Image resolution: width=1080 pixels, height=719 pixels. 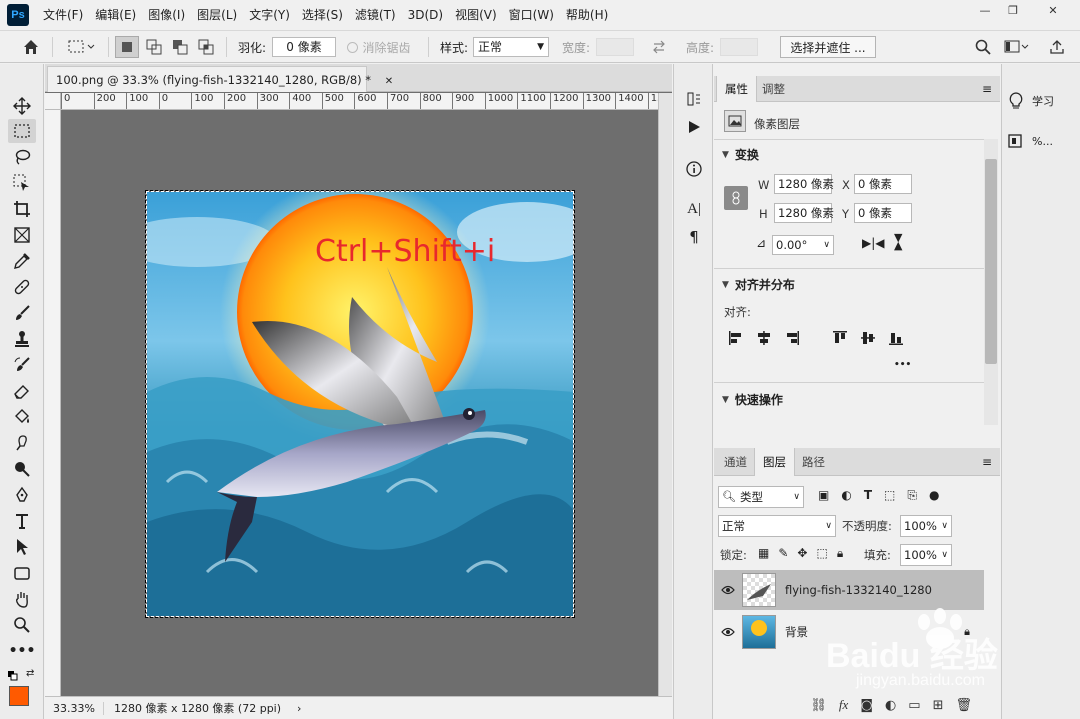 What do you see at coordinates (858, 590) in the screenshot?
I see `layer-name: flying-fish-1332140_1280` at bounding box center [858, 590].